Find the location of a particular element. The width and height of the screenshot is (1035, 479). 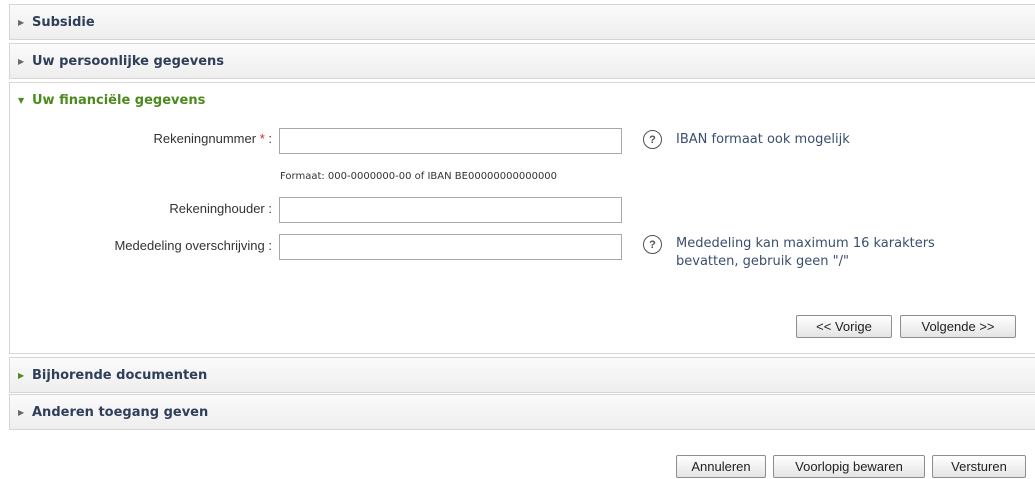

section-title-documenten: Bijhorende documenten is located at coordinates (120, 375).